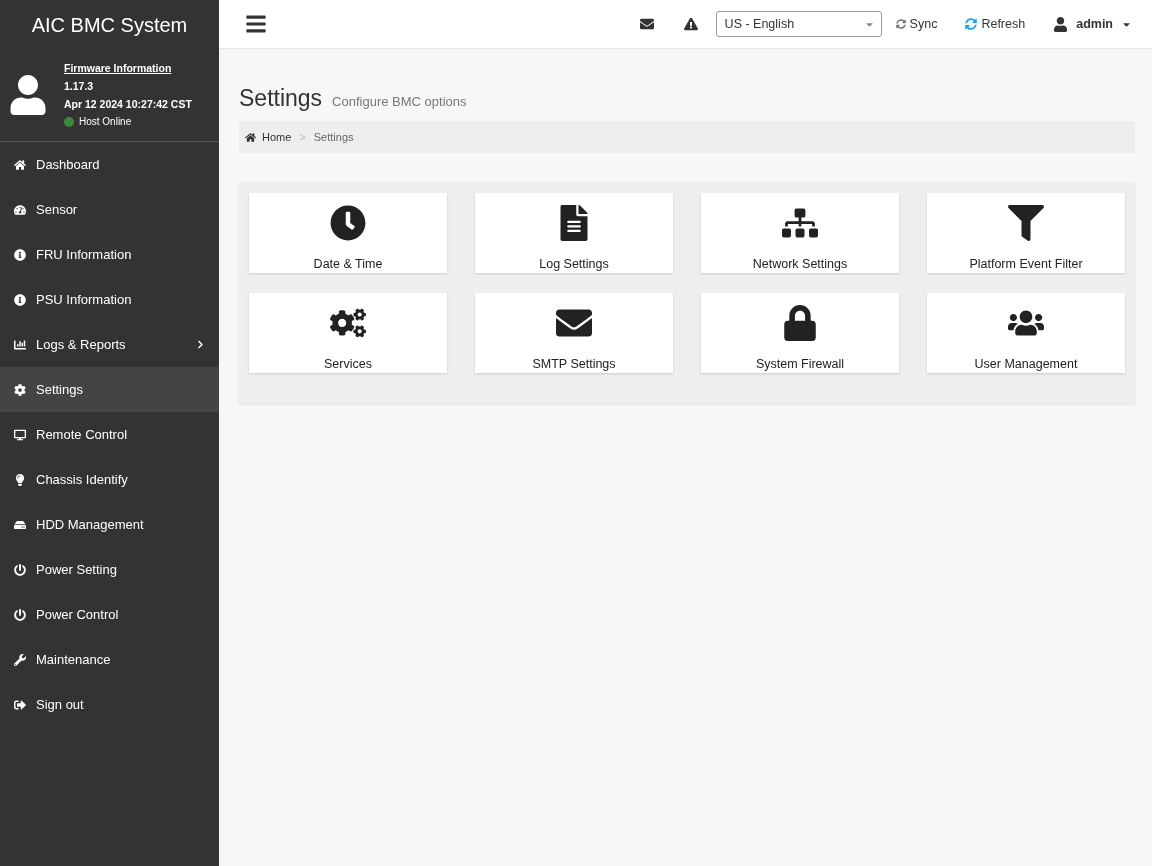 The height and width of the screenshot is (866, 1152). I want to click on sidebar-item: PSU Information, so click(109, 299).